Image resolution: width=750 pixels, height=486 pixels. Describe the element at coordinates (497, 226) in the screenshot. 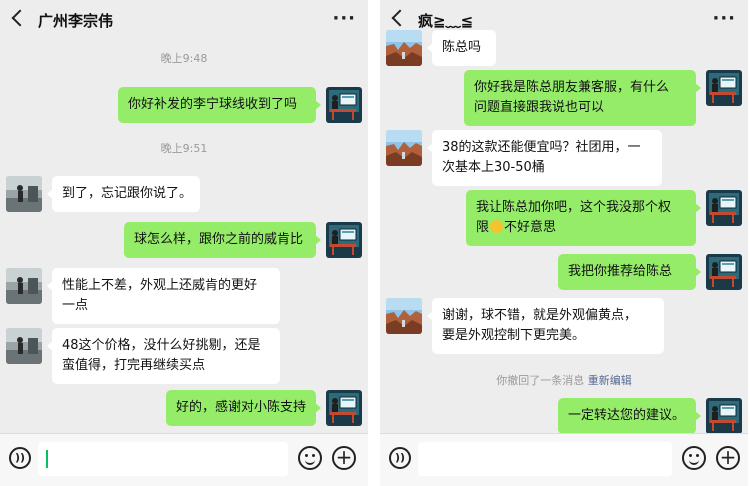

I see `smile-emoji-icon` at that location.